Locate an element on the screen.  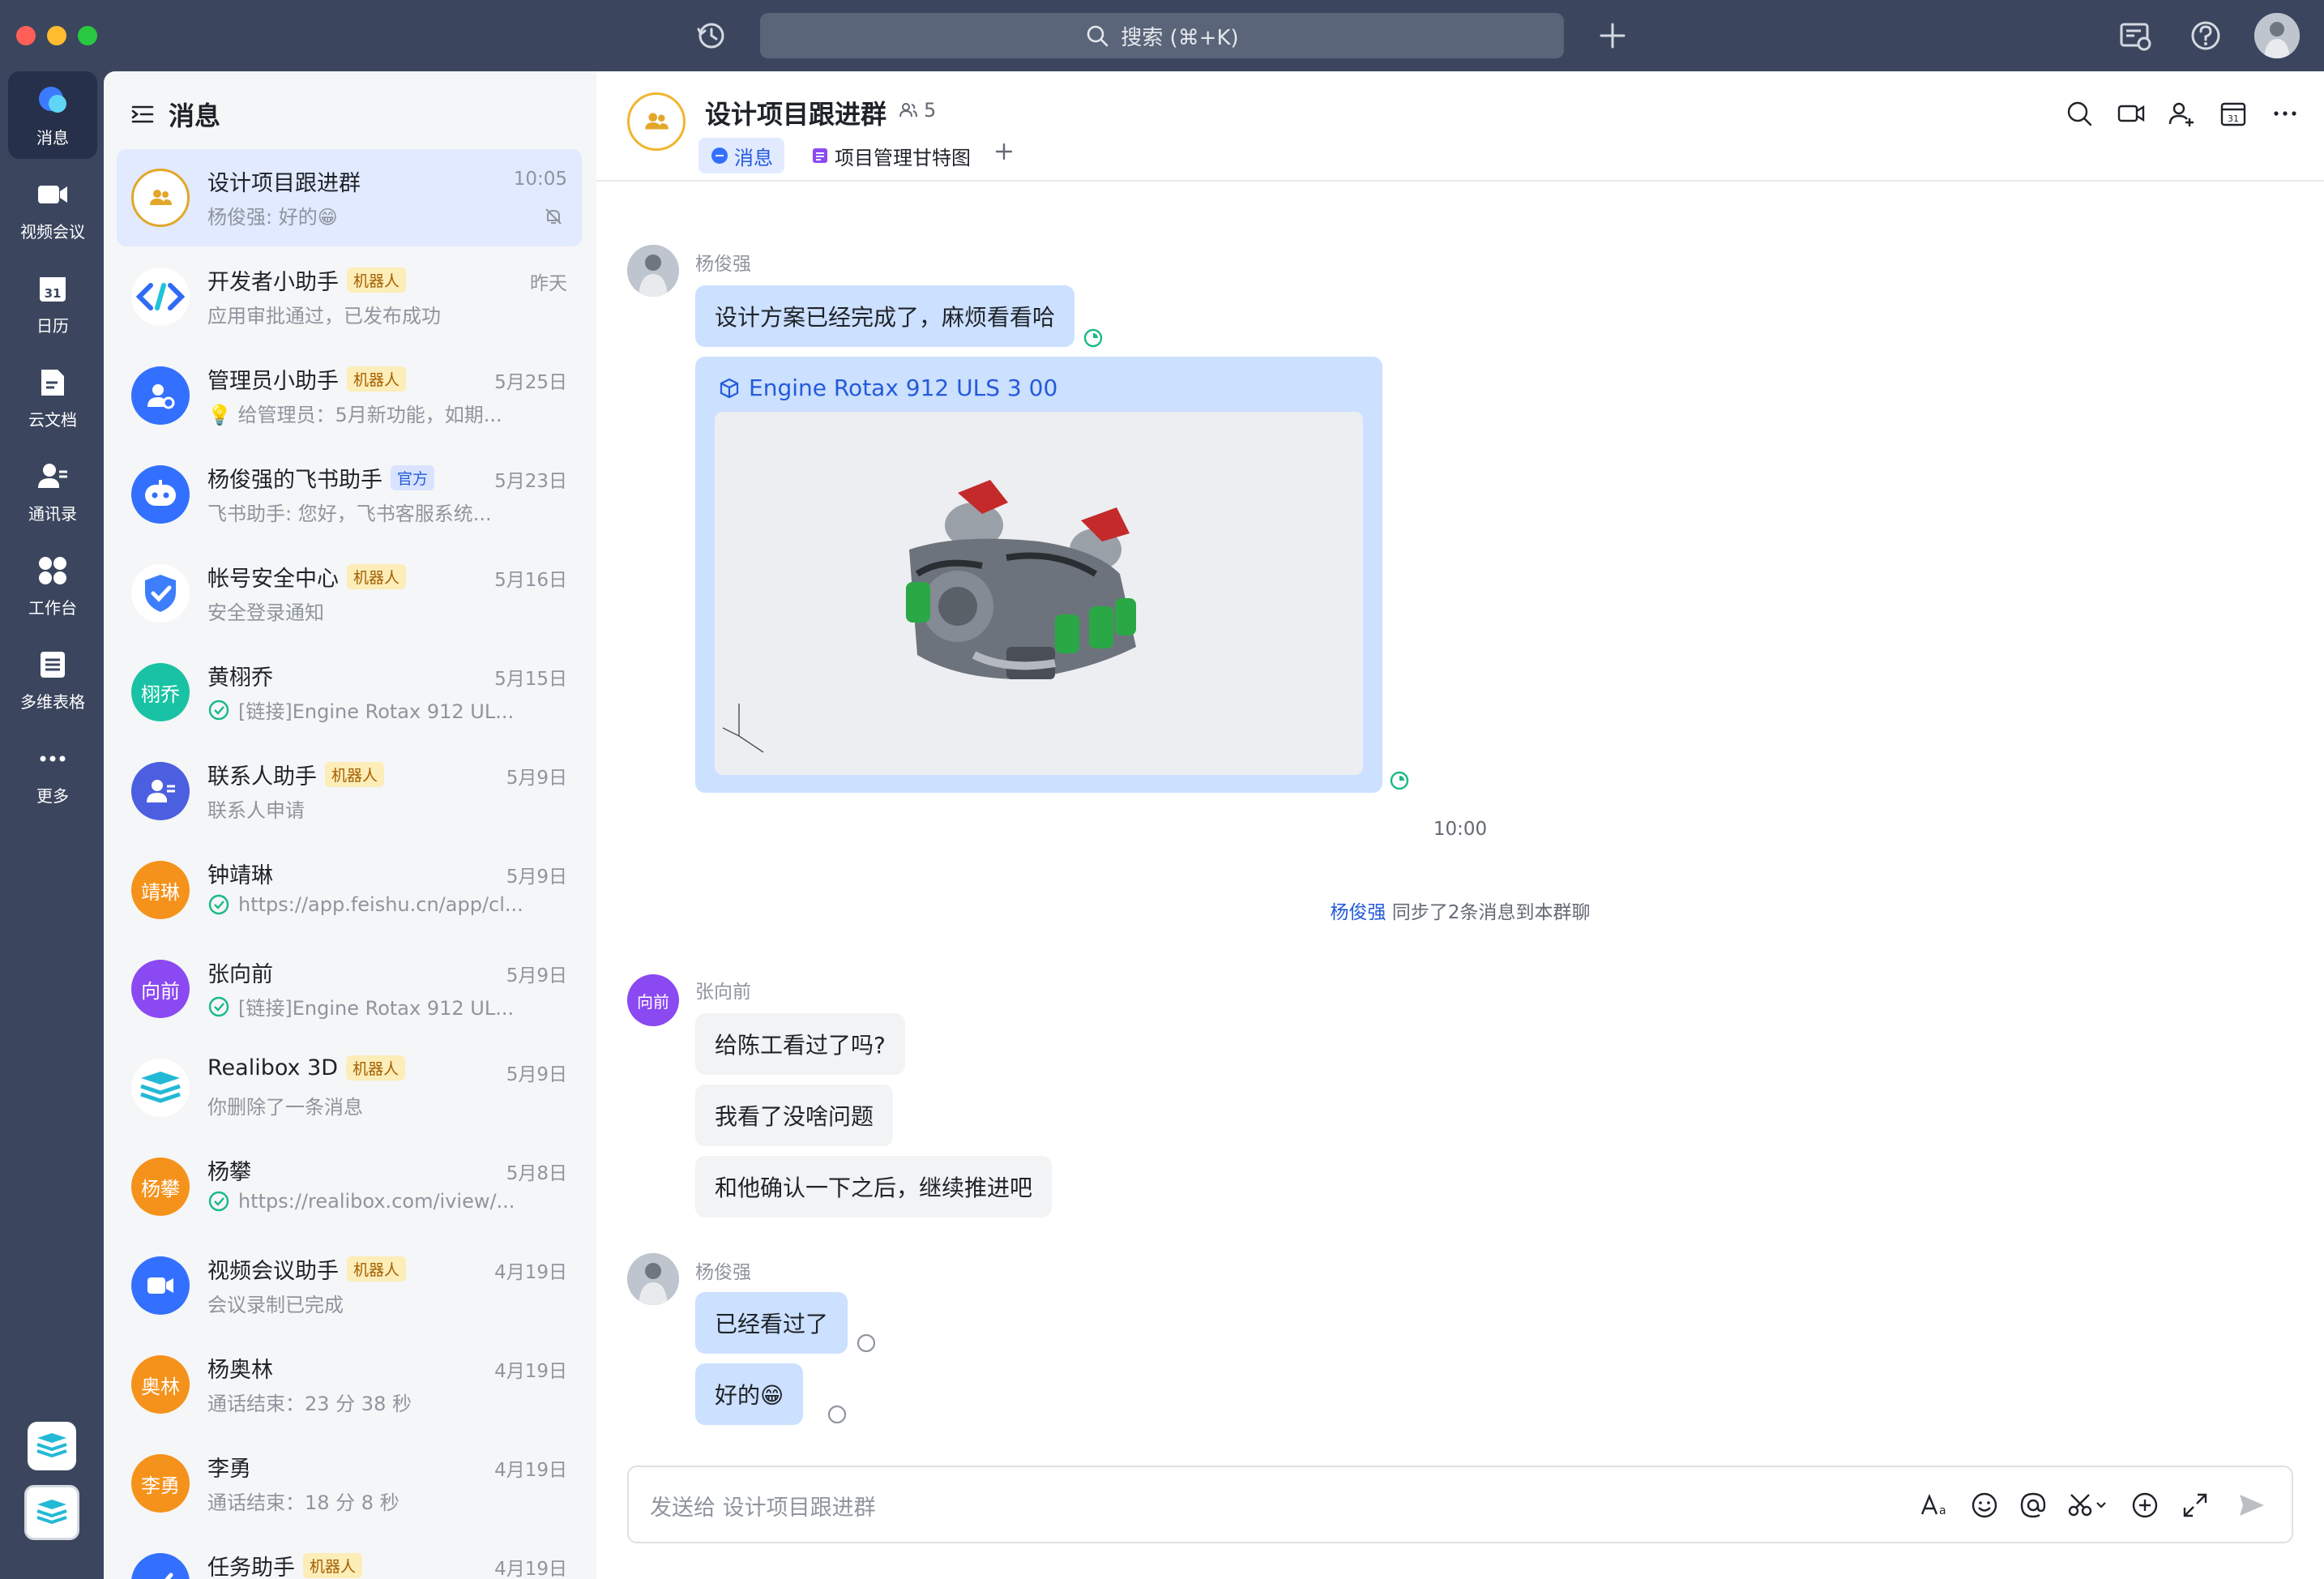
message-bubble: 设计方案已经完成了，麻烦看看哈 is located at coordinates (885, 316).